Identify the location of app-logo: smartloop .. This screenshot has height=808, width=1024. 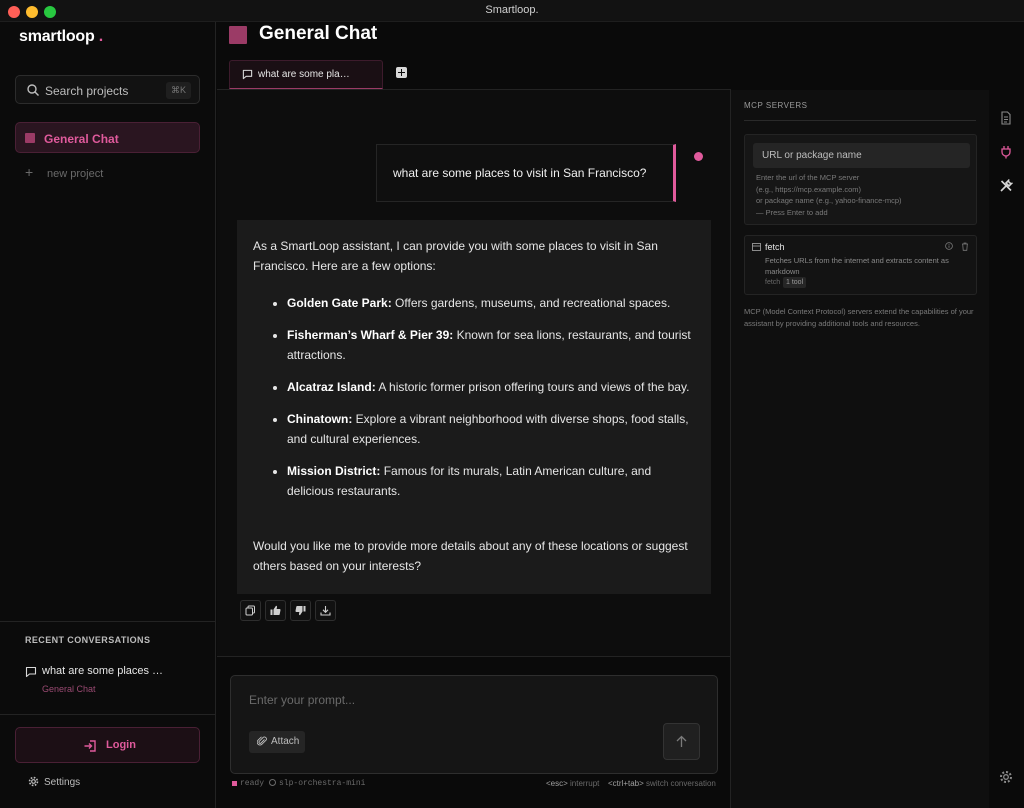
(61, 36).